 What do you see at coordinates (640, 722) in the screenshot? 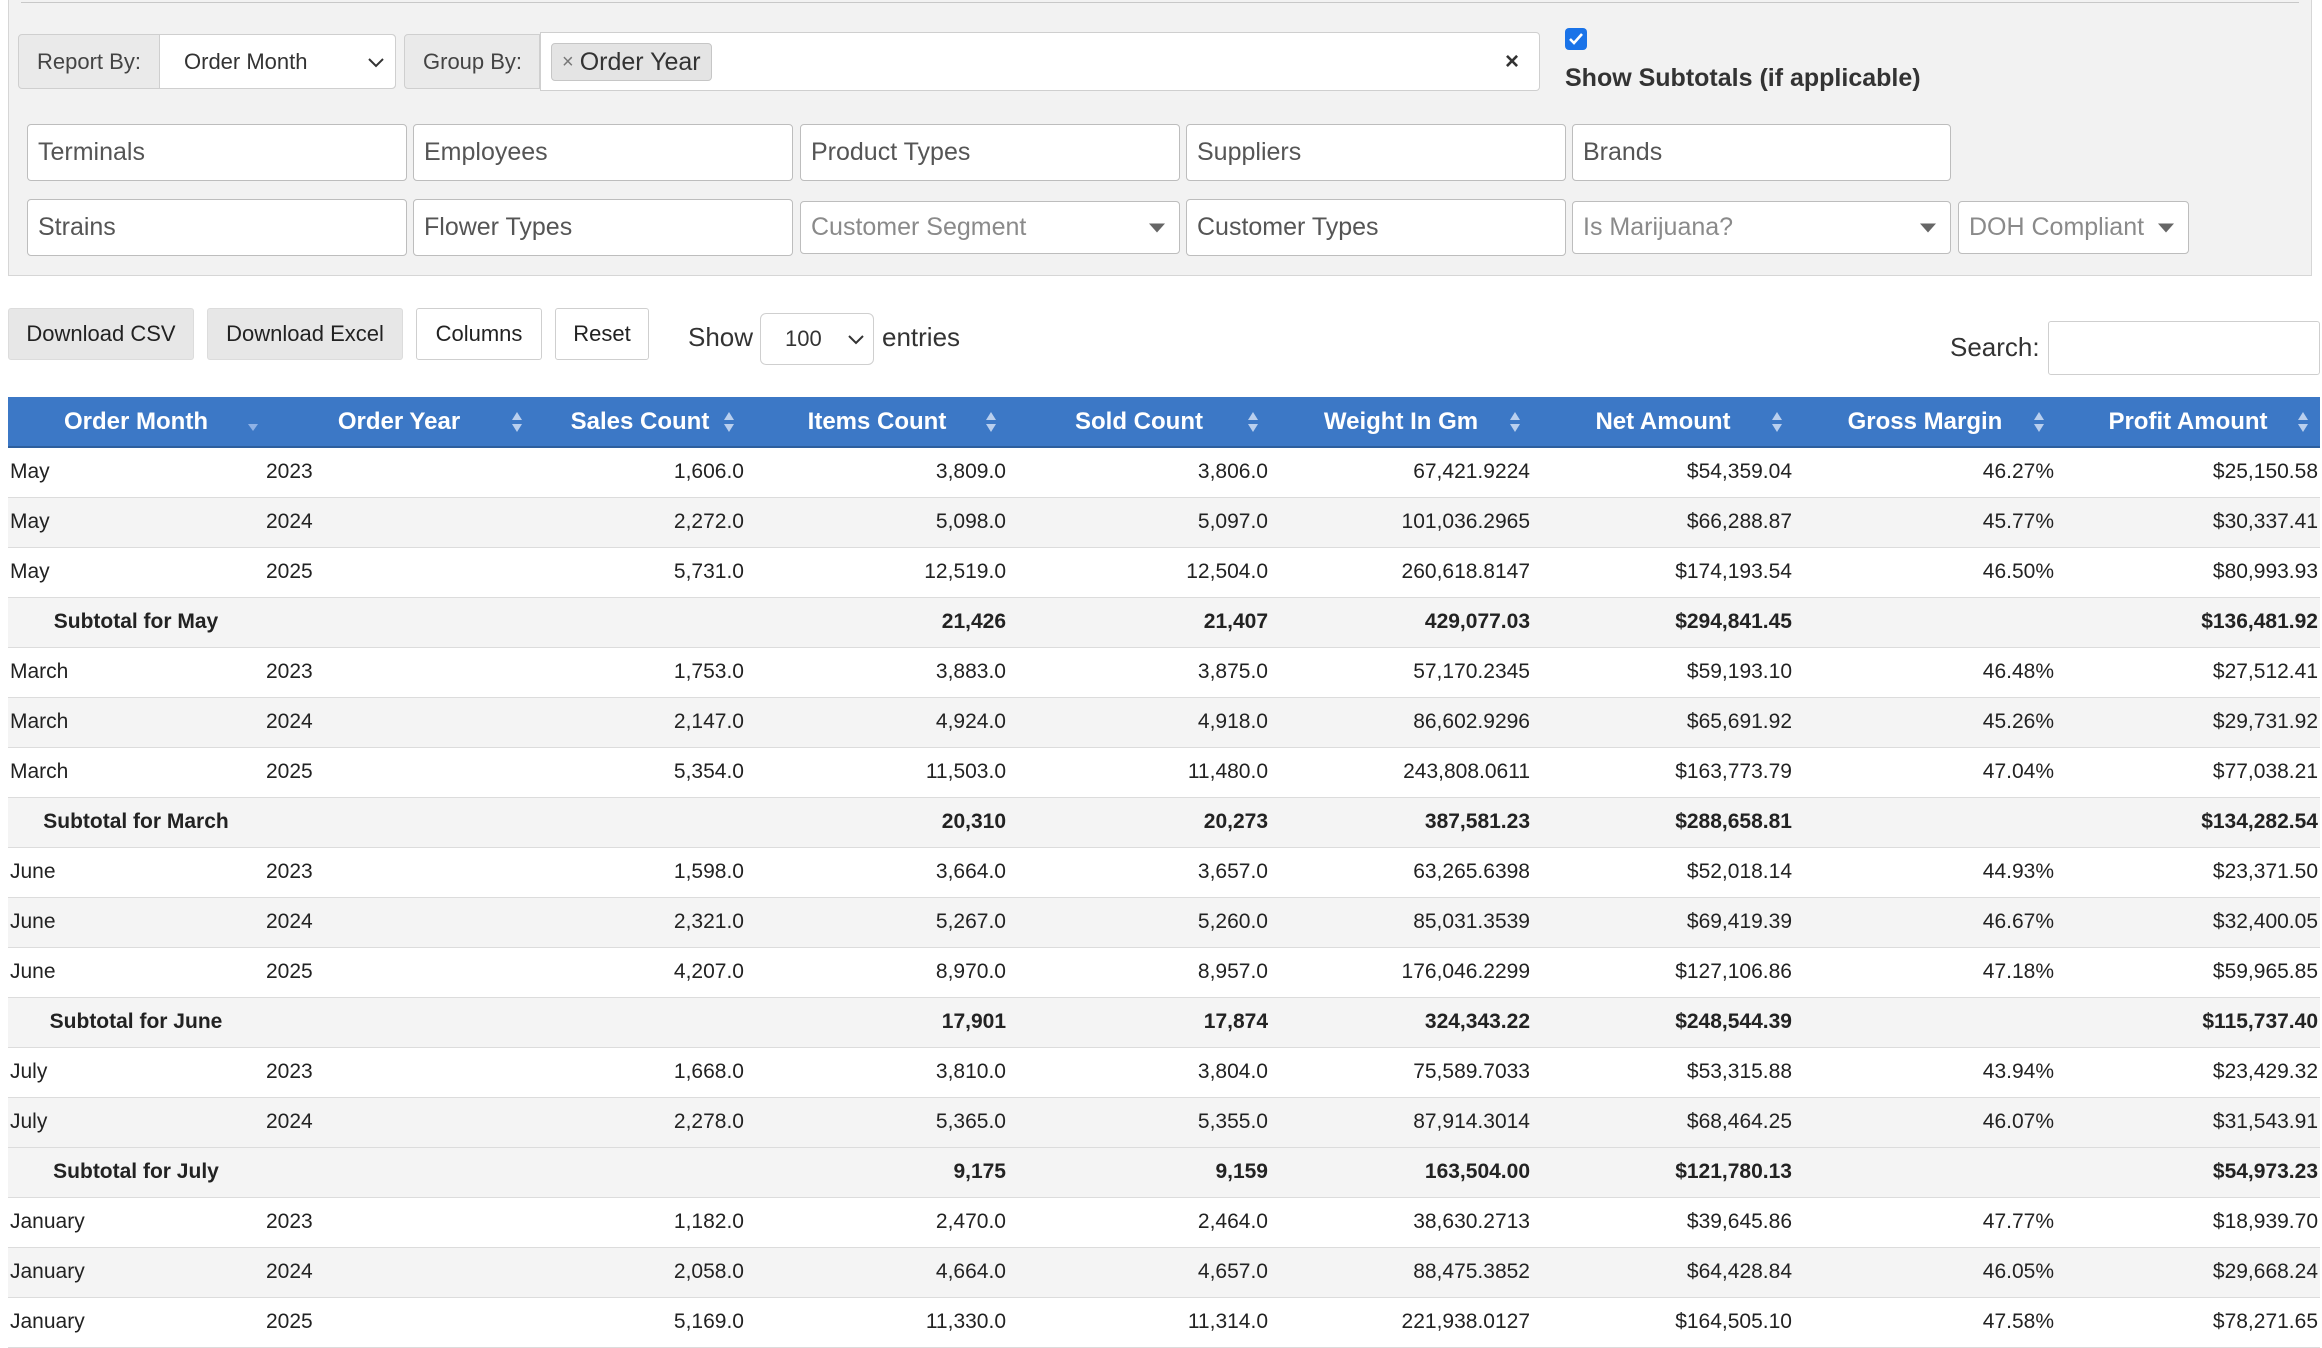
I see `cell-sales-count: 2,147.0` at bounding box center [640, 722].